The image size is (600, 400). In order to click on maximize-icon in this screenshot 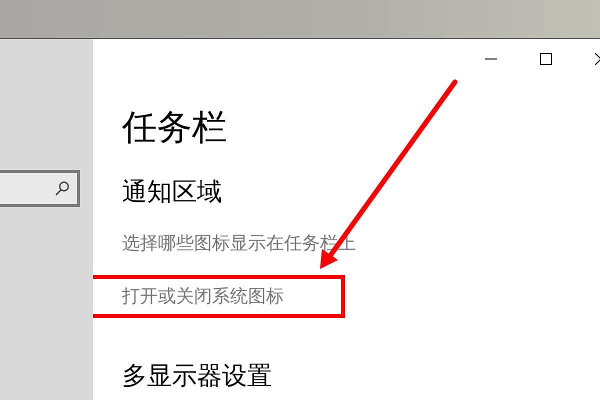, I will do `click(546, 59)`.